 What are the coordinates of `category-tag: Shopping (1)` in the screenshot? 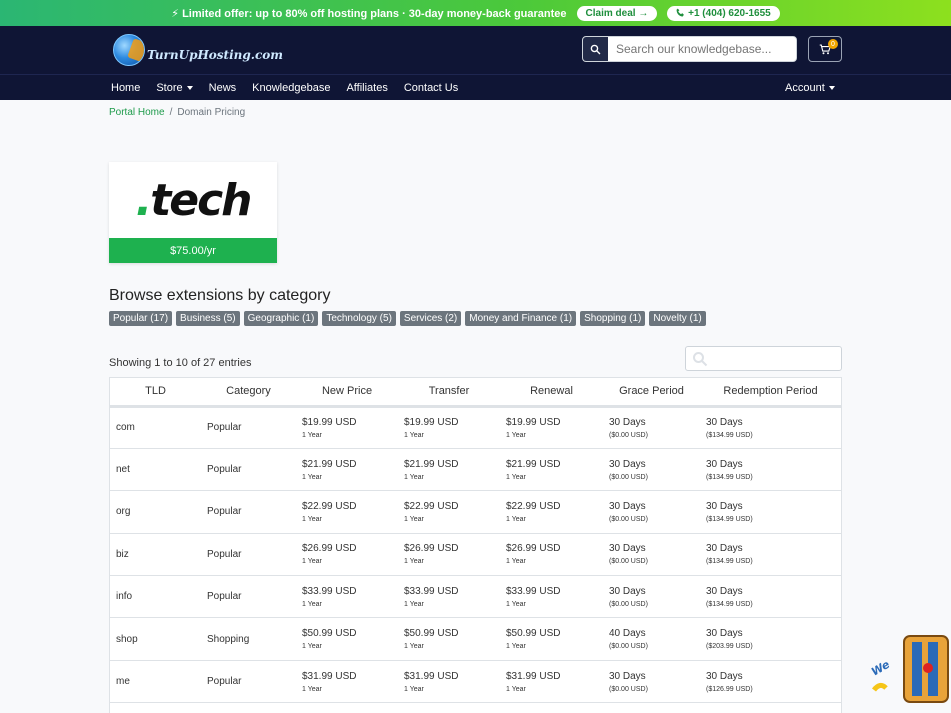 It's located at (613, 318).